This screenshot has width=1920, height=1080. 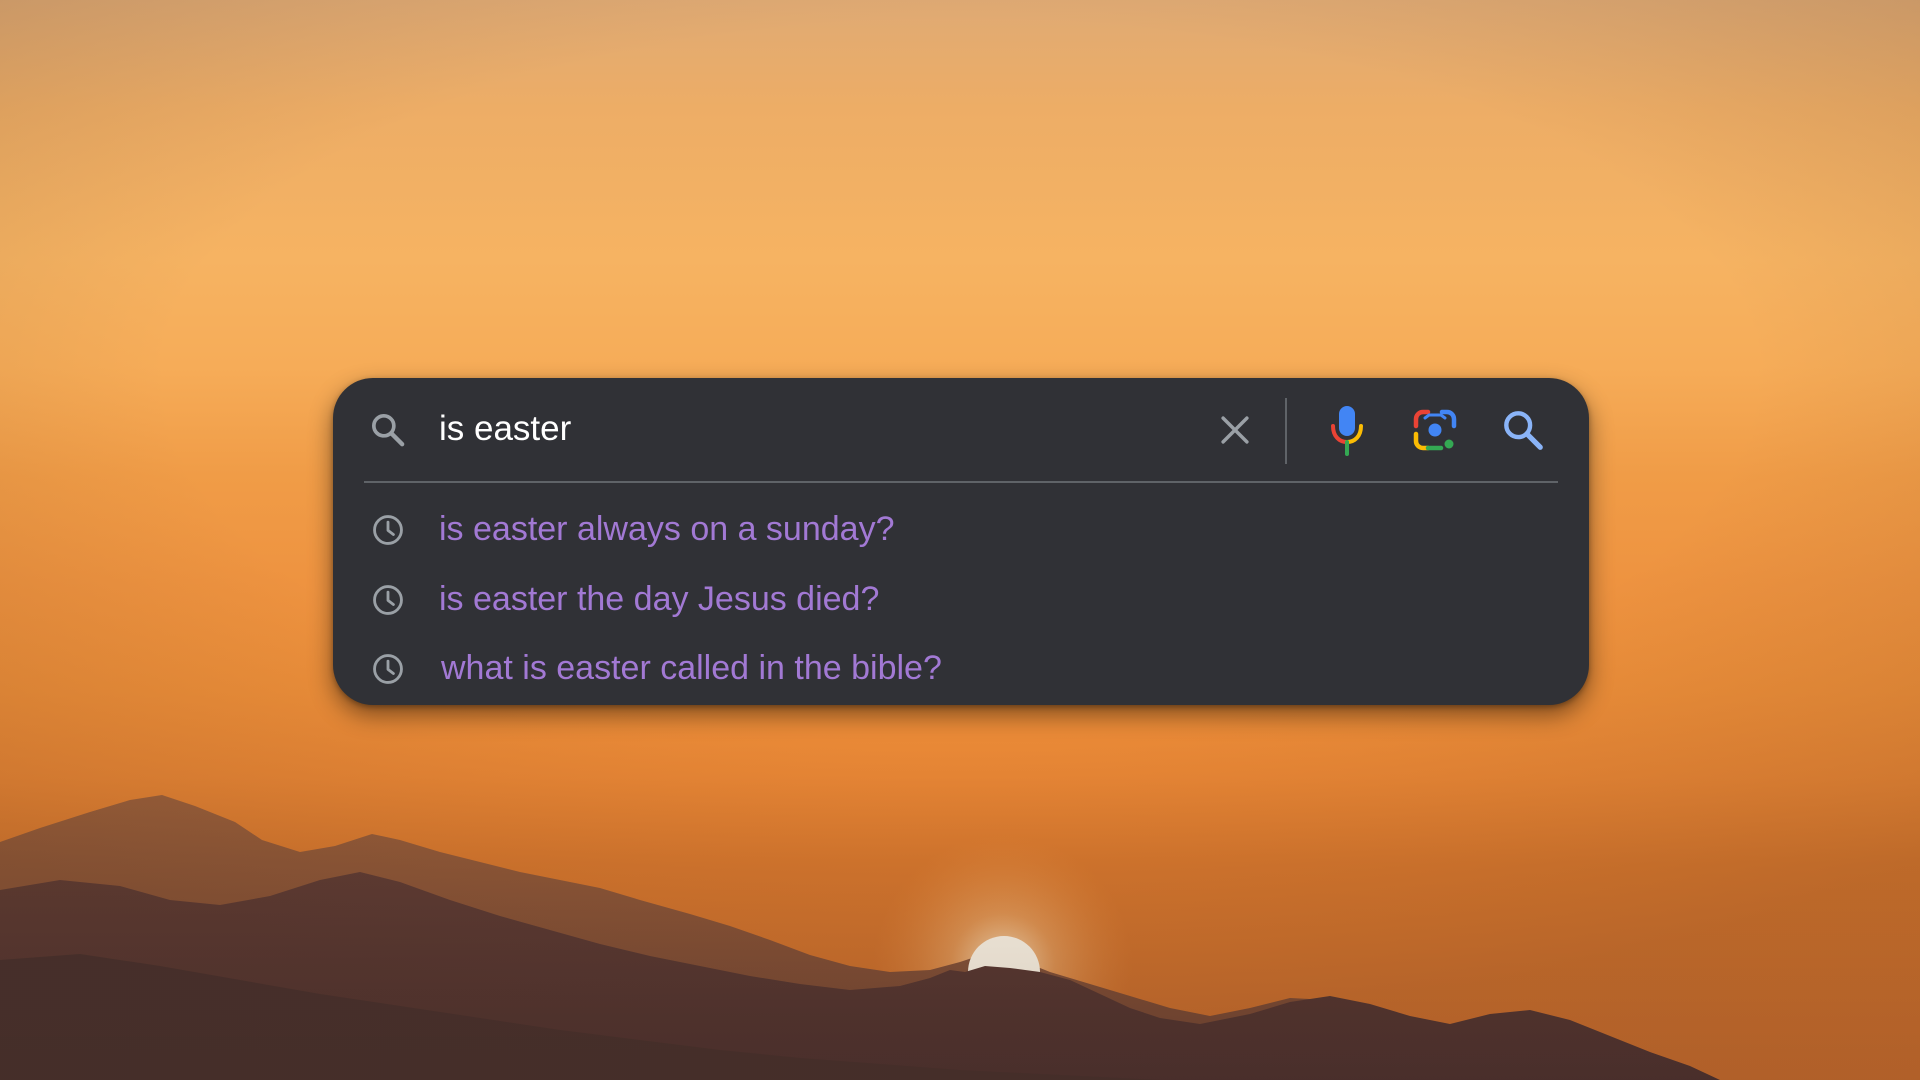 What do you see at coordinates (667, 529) in the screenshot?
I see `suggestion-text: is easter always on a sunday?` at bounding box center [667, 529].